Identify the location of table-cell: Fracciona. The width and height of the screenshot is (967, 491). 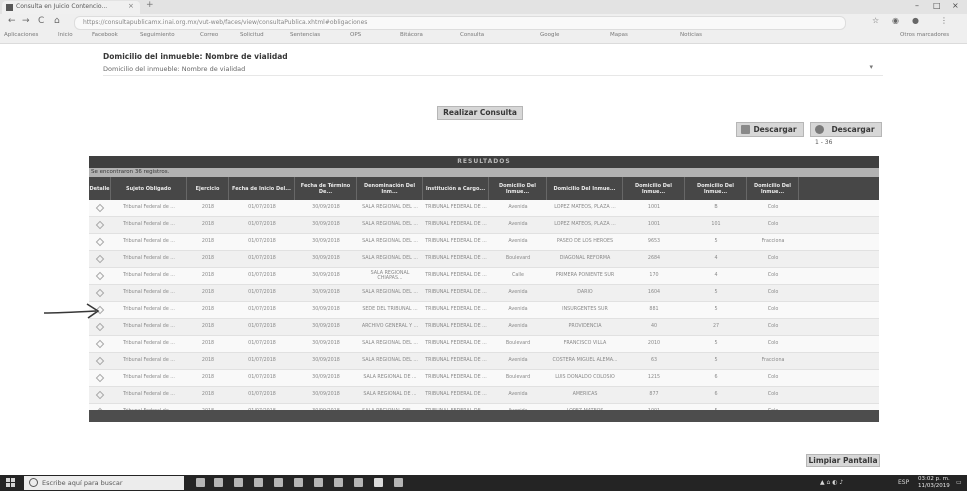
(773, 361).